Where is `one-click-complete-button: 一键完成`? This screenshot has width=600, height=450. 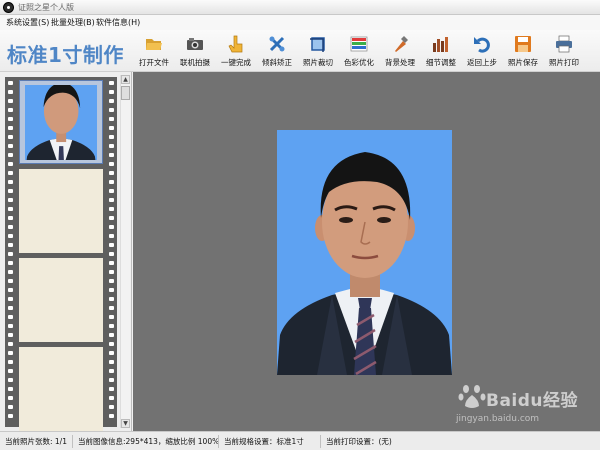
one-click-complete-button: 一键完成 is located at coordinates (236, 52).